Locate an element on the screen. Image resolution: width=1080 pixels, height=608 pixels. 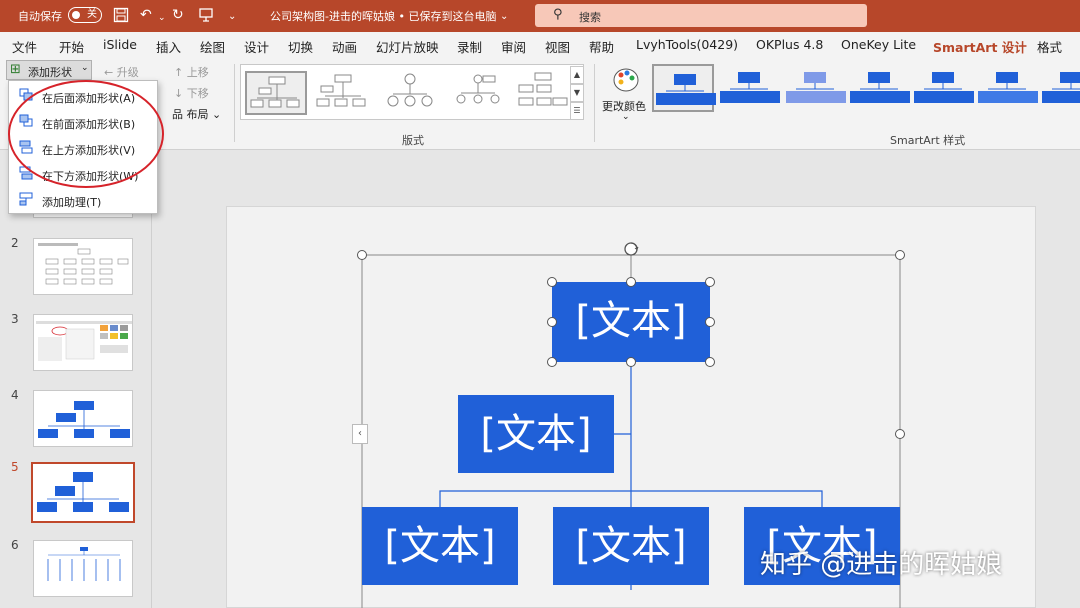
tab-0: 文件 is located at coordinates (24, 46).